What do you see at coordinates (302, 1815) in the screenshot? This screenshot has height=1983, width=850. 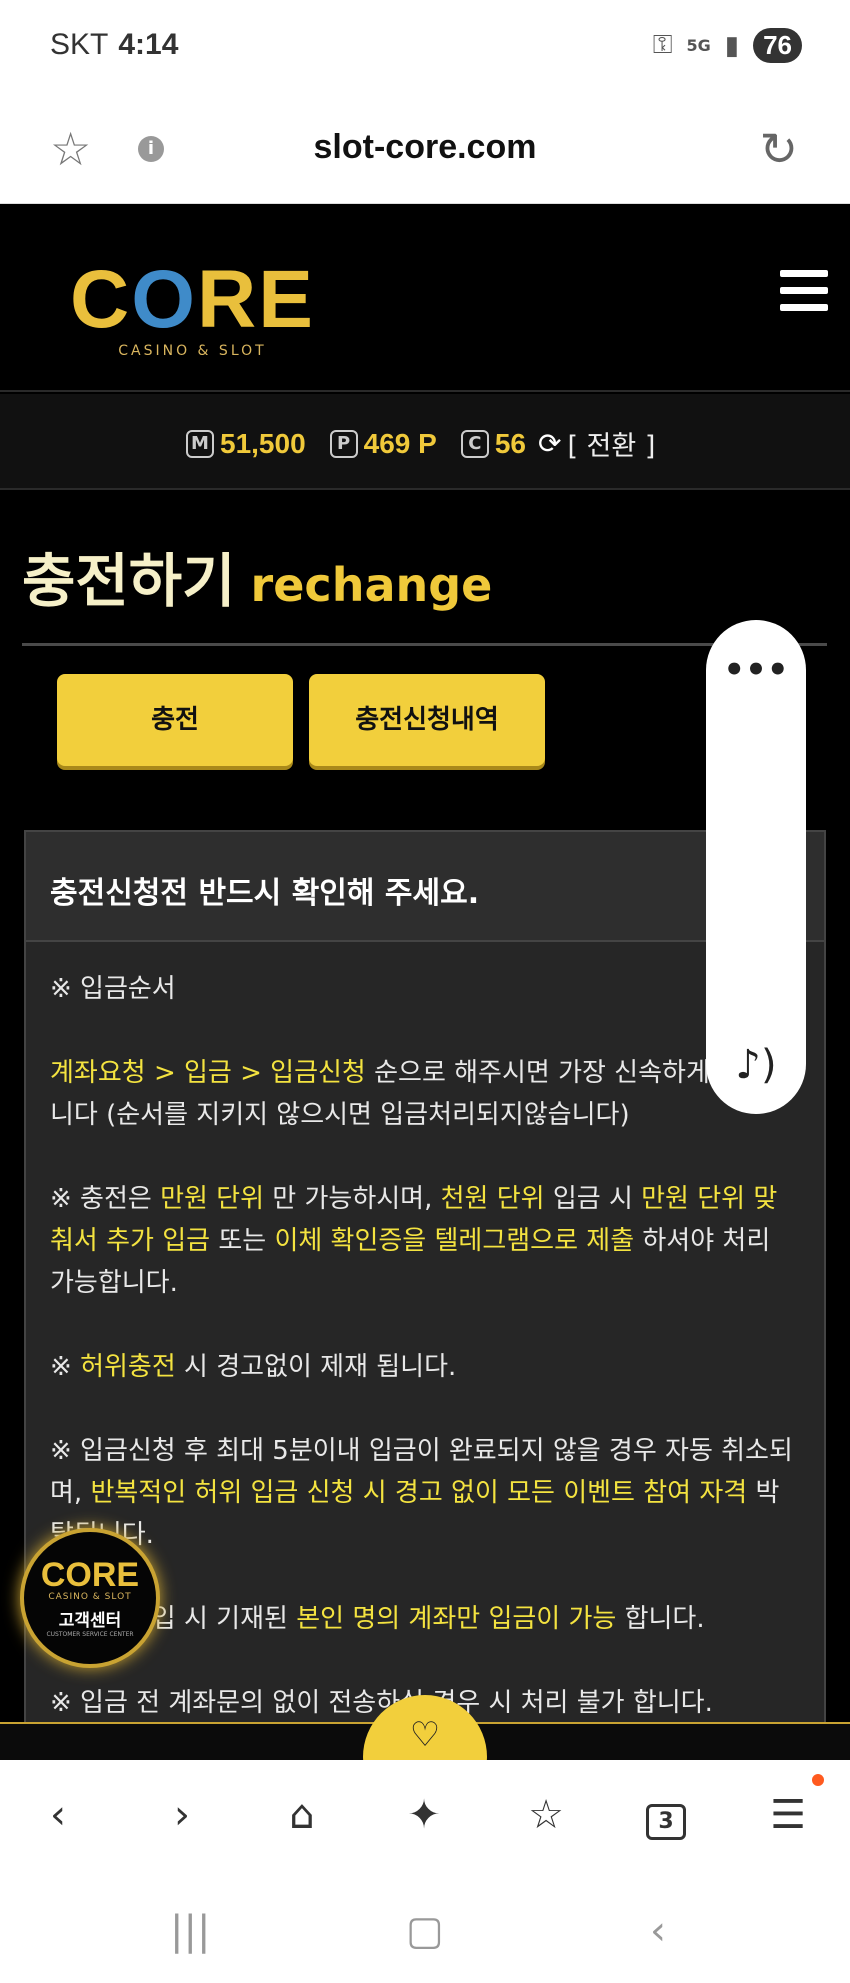 I see `home-icon: ⌂` at bounding box center [302, 1815].